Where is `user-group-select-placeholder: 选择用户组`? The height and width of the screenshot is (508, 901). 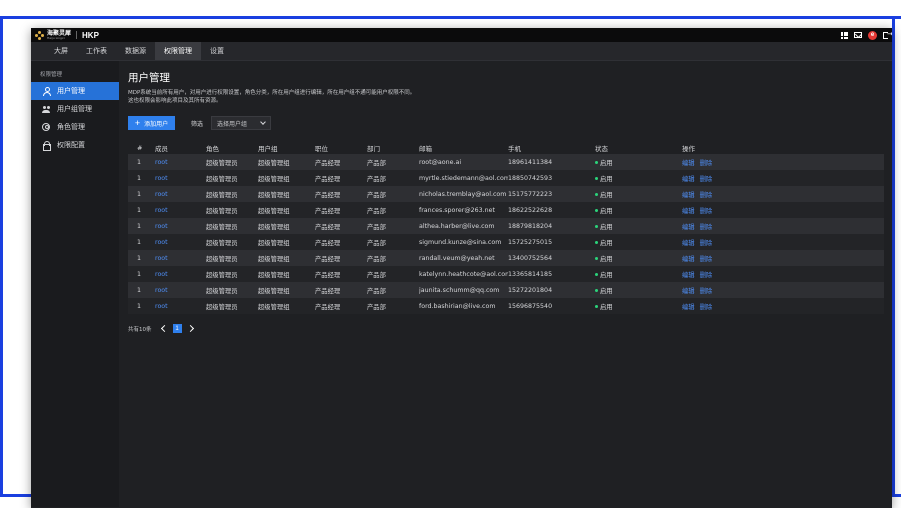 user-group-select-placeholder: 选择用户组 is located at coordinates (232, 124).